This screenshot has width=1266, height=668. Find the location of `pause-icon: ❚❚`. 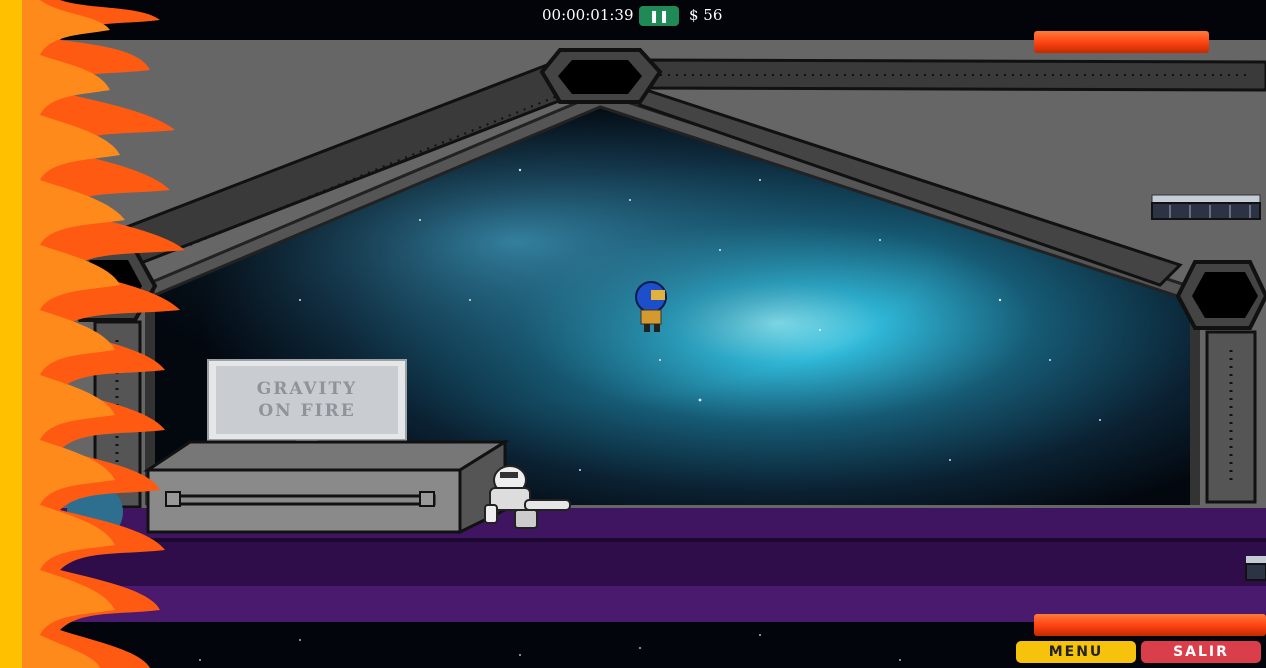

pause-icon: ❚❚ is located at coordinates (659, 16).